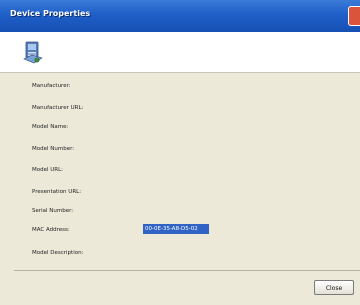 This screenshot has width=360, height=305. I want to click on label-manufacturer: Manufacturer:, so click(51, 86).